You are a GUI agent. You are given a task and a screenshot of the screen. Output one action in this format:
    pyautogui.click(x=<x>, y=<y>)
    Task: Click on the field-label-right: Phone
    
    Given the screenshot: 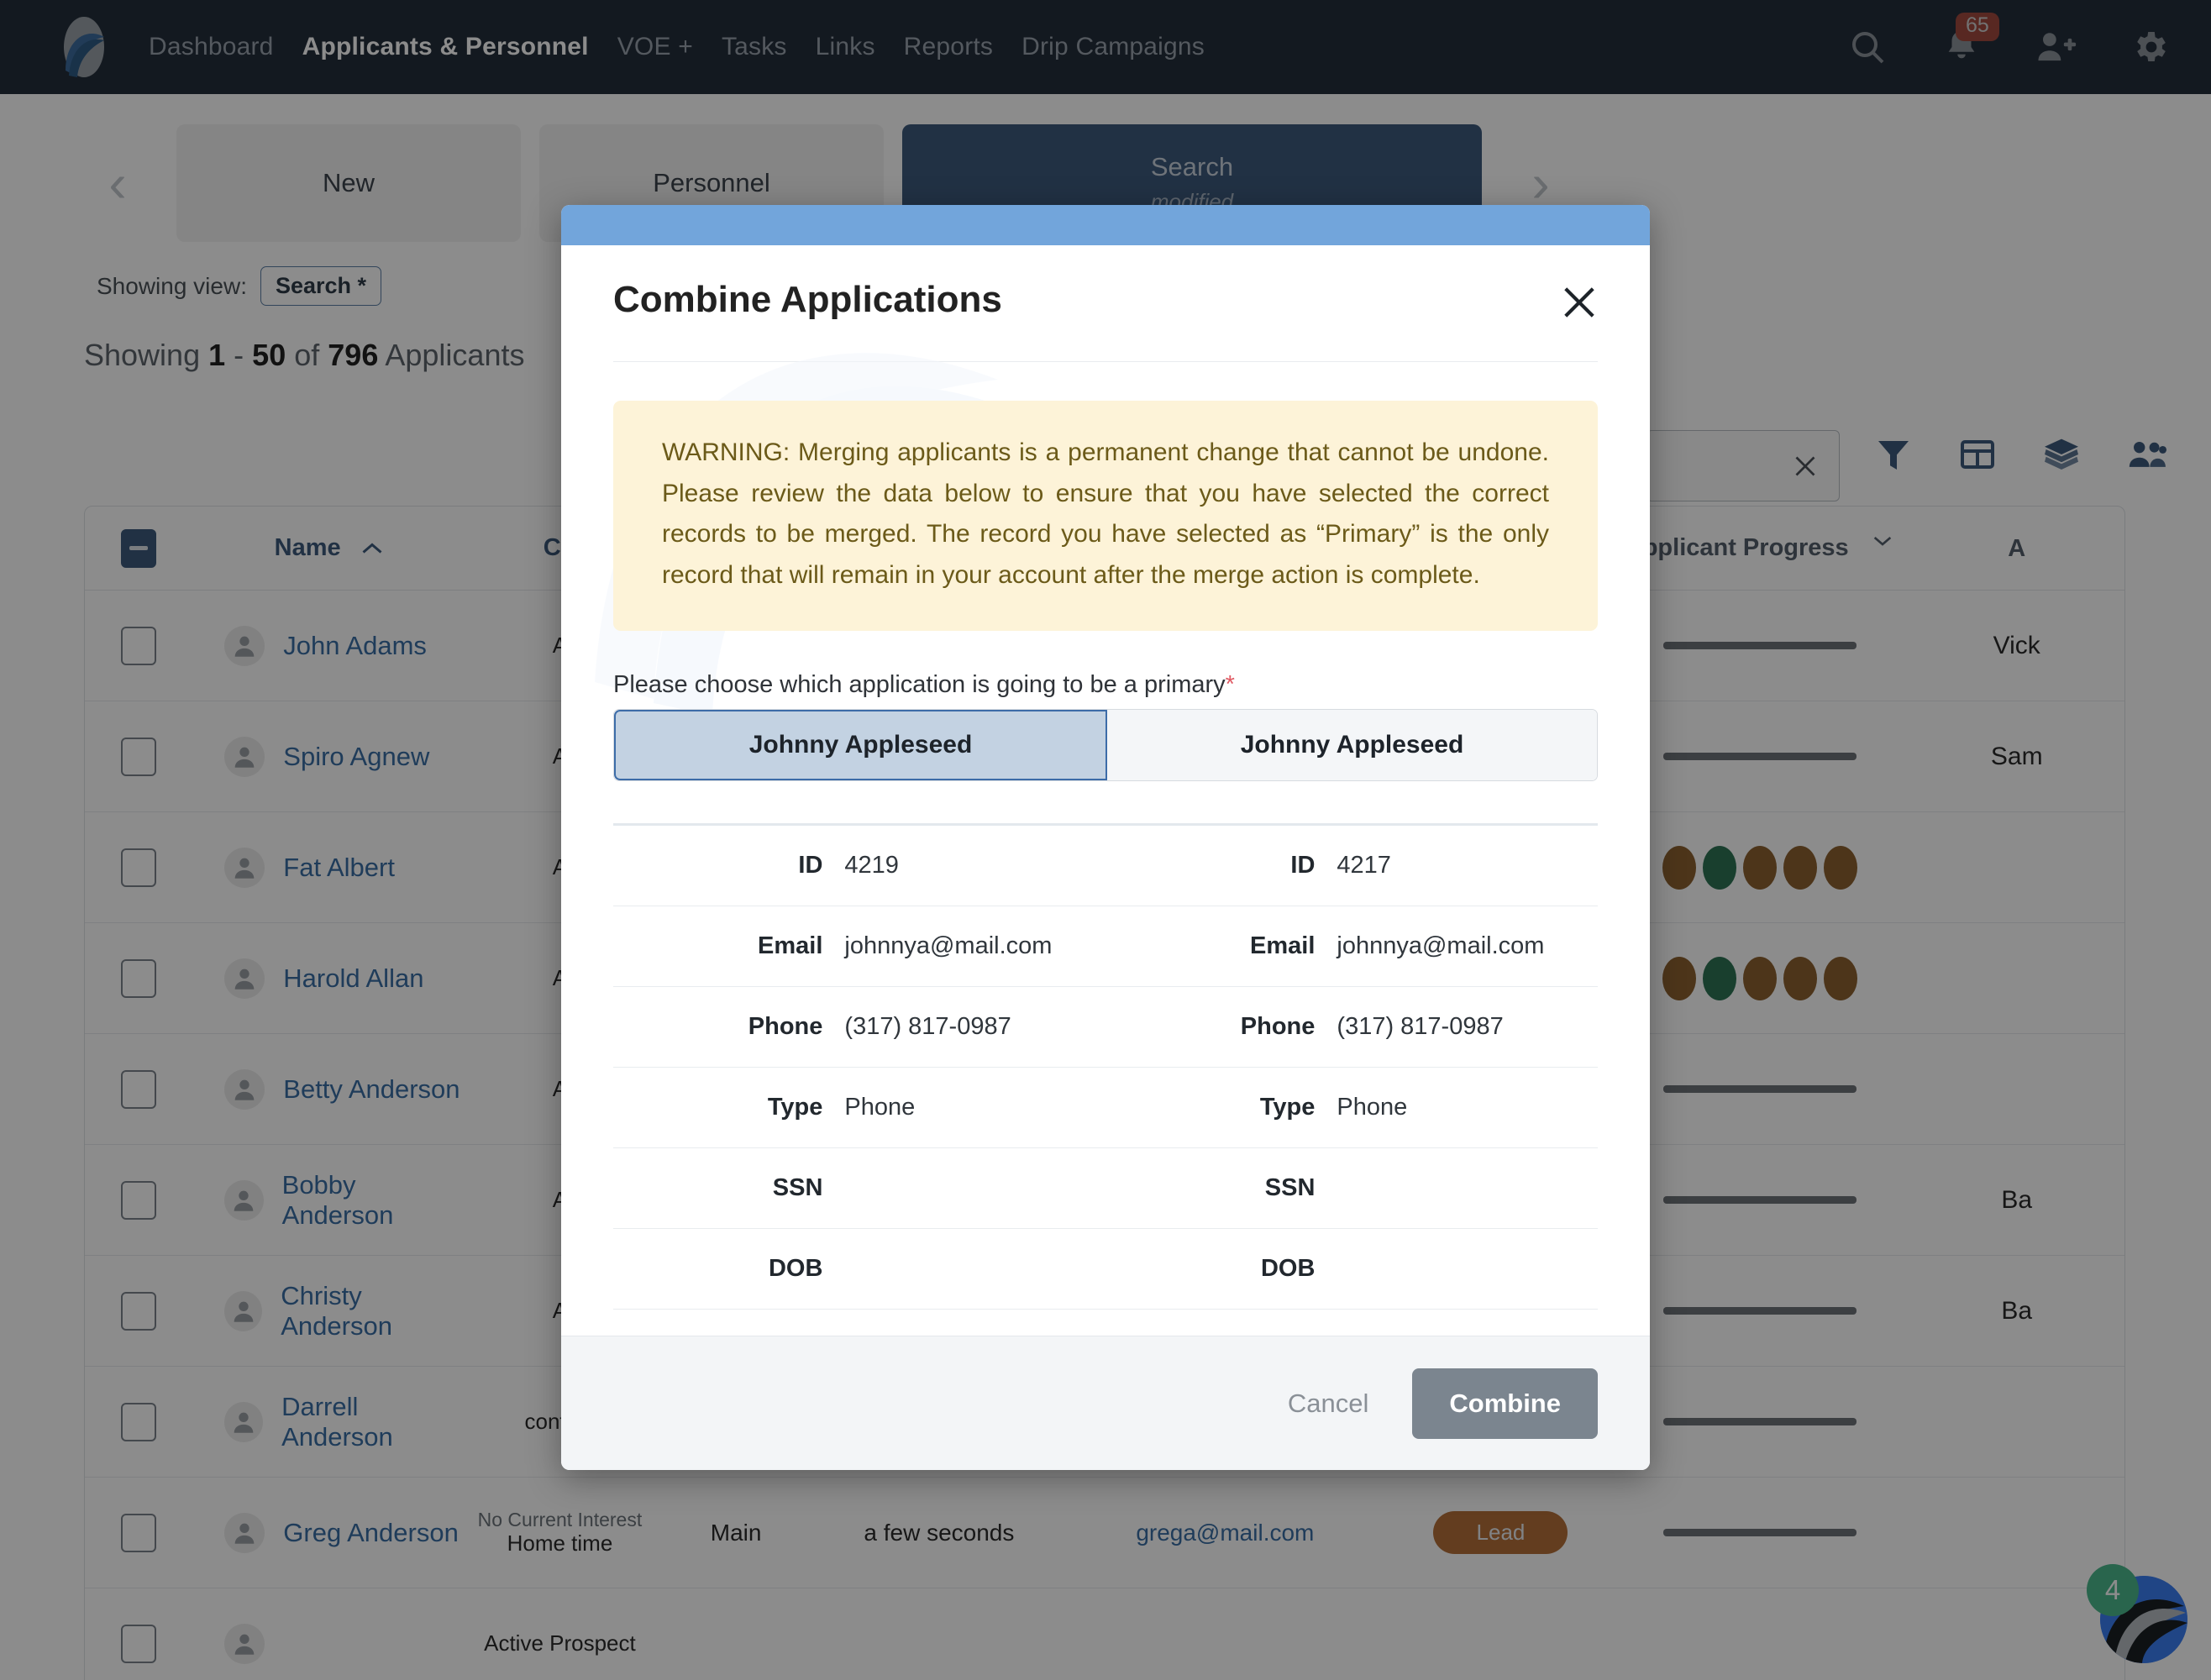 What is the action you would take?
    pyautogui.click(x=1278, y=1027)
    